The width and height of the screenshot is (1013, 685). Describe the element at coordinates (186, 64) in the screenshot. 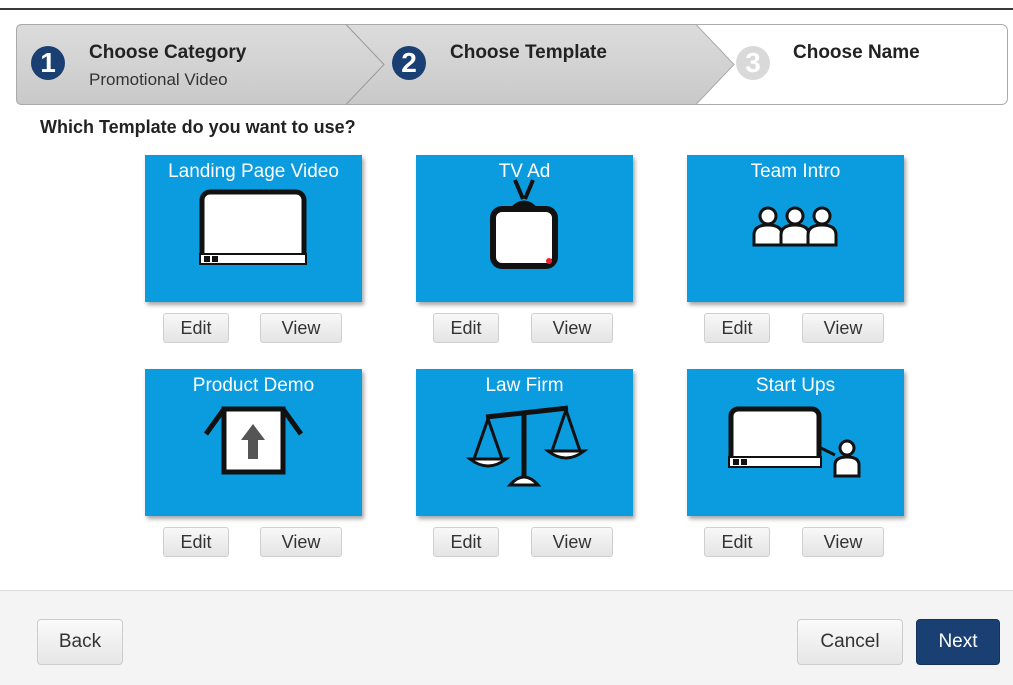

I see `wizard-step-1: 1 Choose Category Promotional Video` at that location.